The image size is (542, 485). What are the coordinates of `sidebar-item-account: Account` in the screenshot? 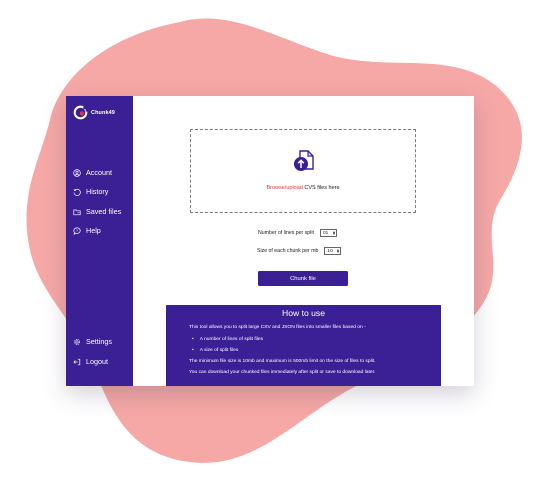 It's located at (92, 172).